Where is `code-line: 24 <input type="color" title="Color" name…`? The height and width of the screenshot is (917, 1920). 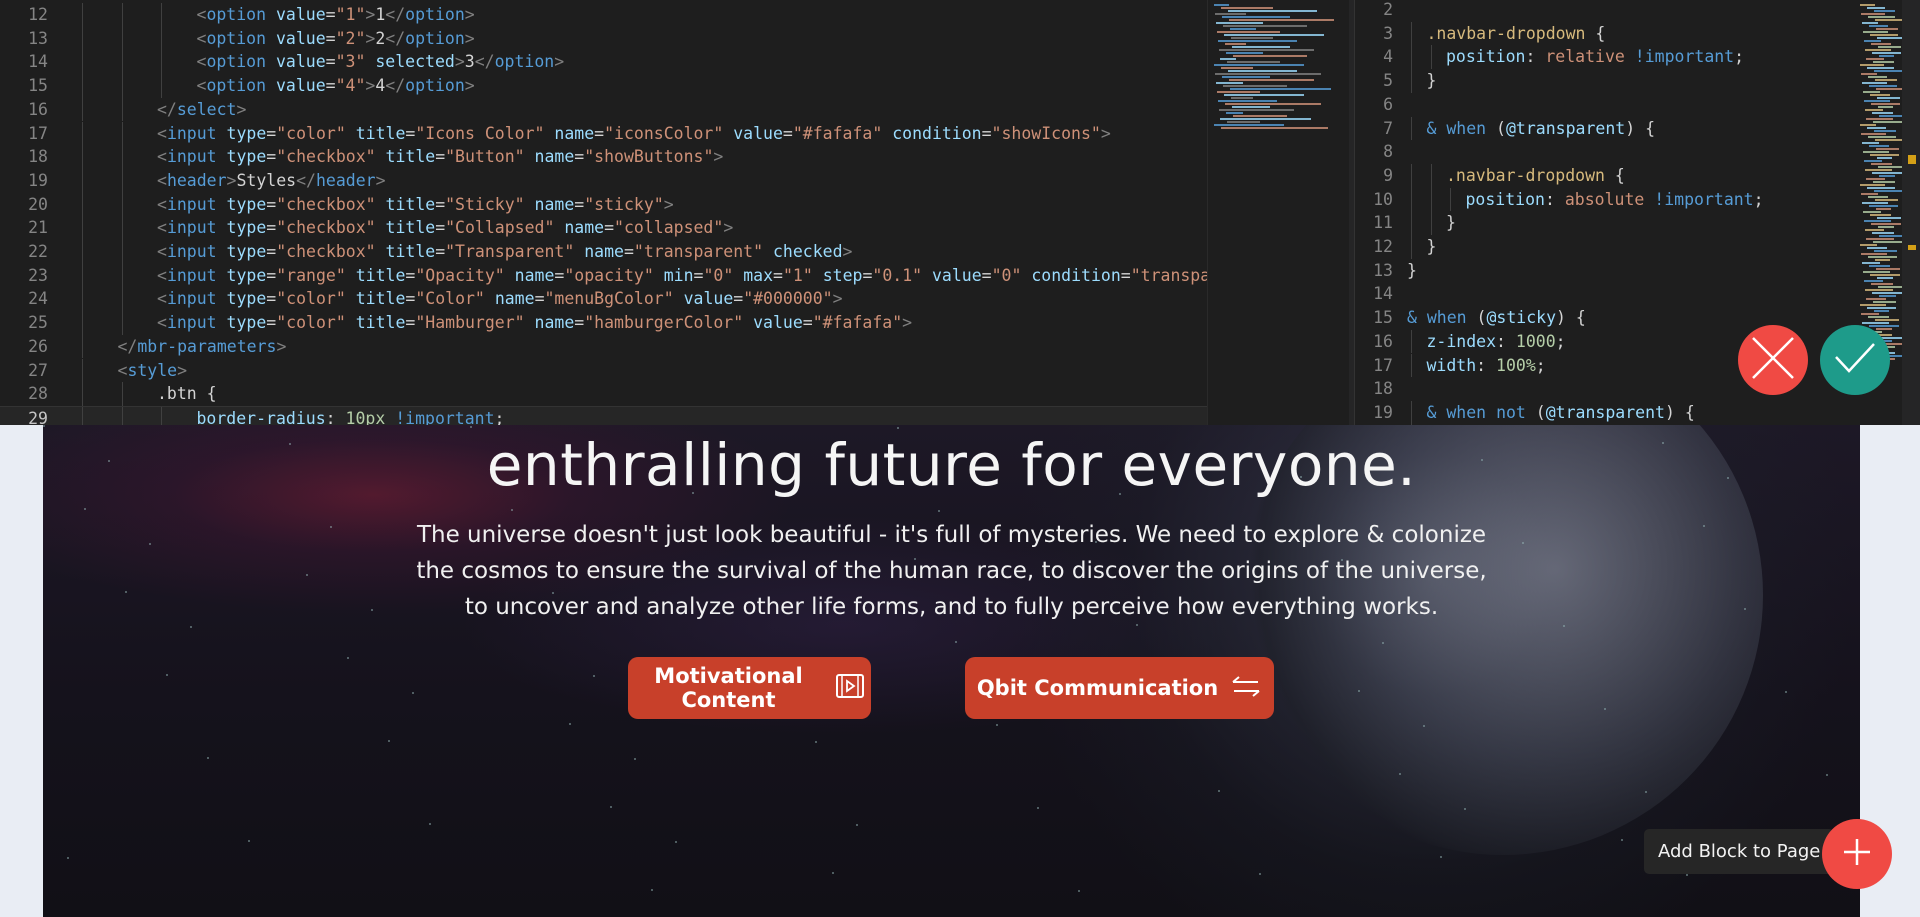
code-line: 24 <input type="color" title="Color" name… is located at coordinates (603, 299).